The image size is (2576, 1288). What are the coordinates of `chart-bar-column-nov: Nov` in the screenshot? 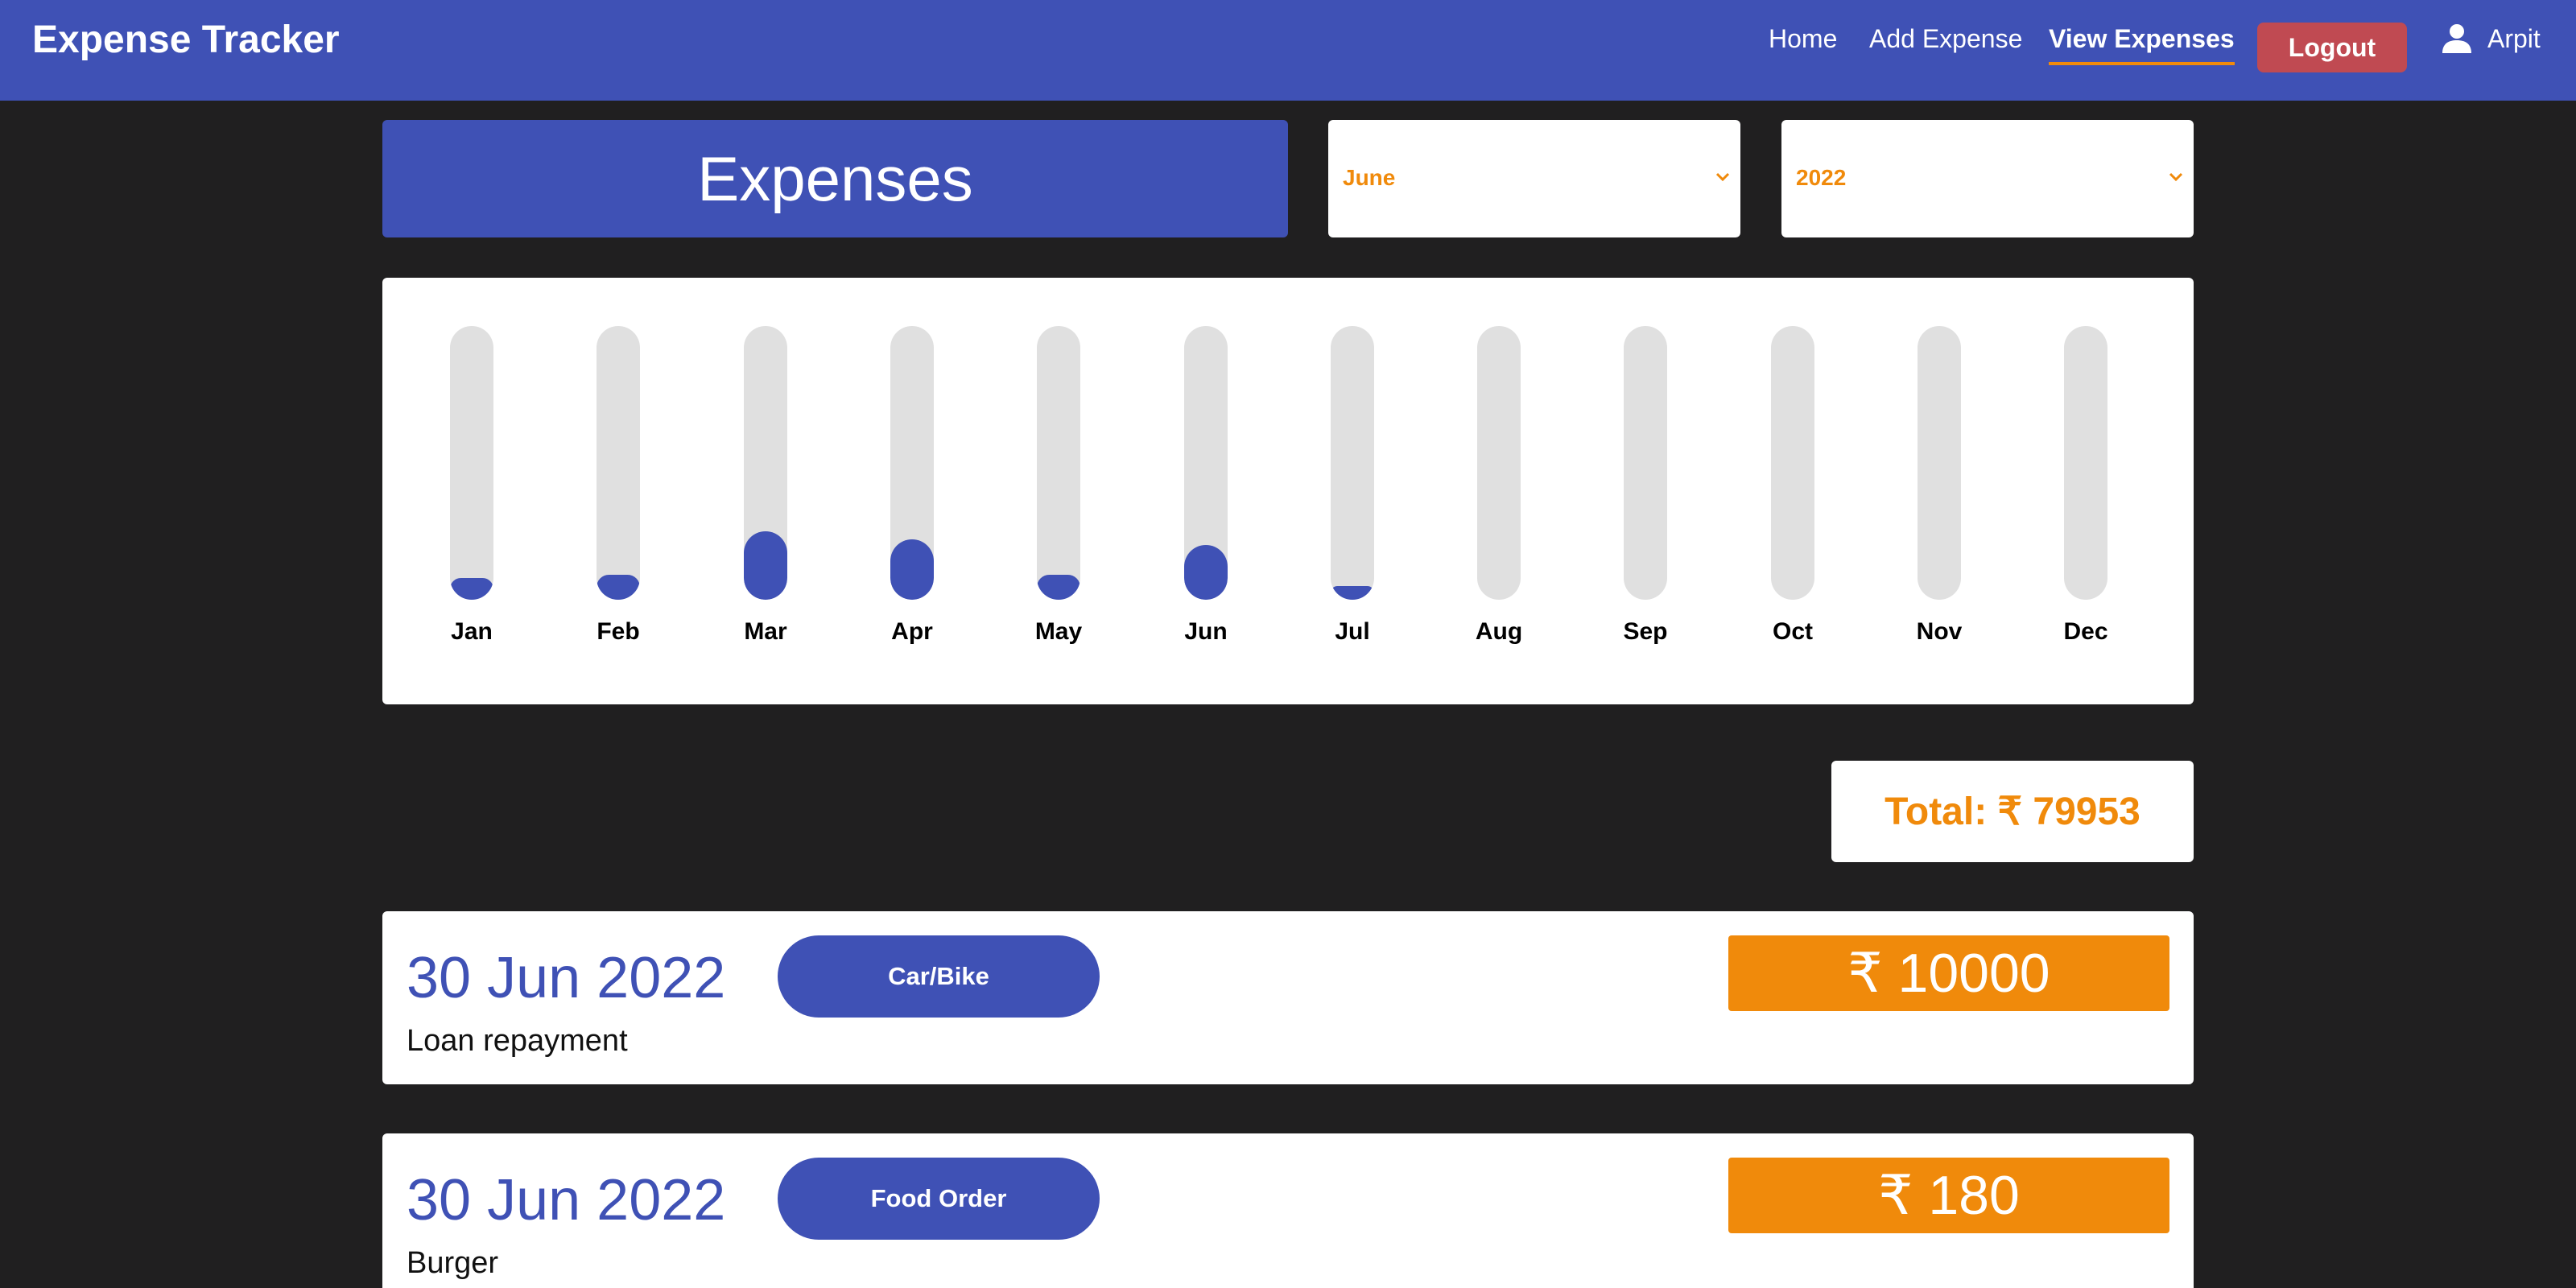 It's located at (1939, 485).